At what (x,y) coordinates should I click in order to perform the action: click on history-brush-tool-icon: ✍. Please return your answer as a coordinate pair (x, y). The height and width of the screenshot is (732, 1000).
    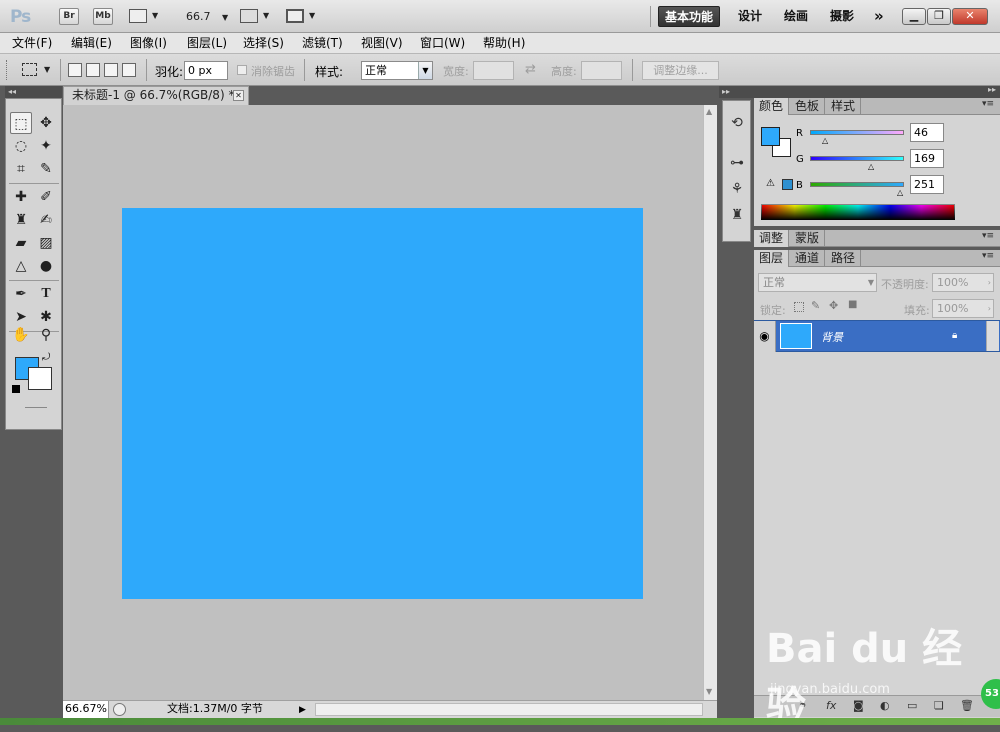
    Looking at the image, I should click on (46, 220).